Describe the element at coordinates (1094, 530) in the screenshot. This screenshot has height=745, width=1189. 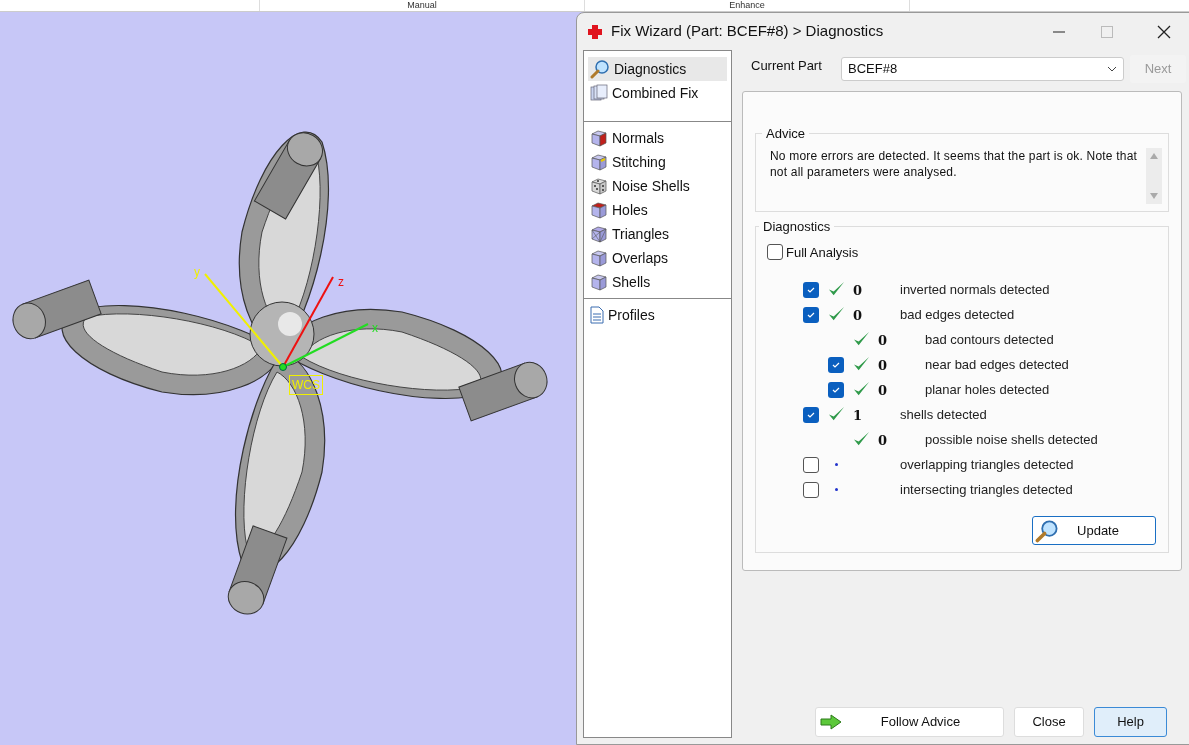
I see `update-button: Update` at that location.